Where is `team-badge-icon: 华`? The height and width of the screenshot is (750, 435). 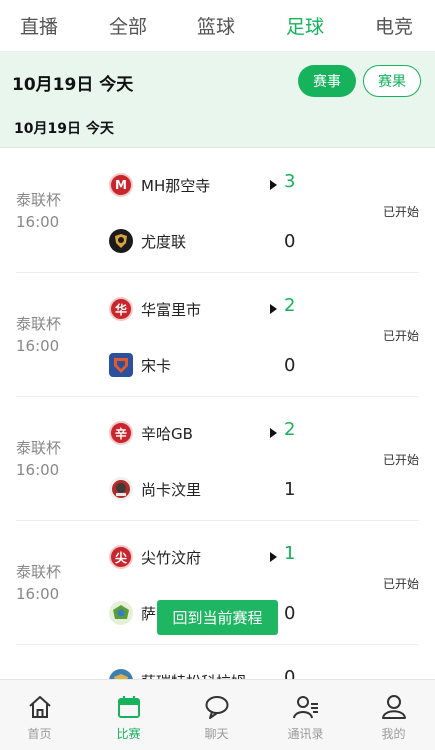
team-badge-icon: 华 is located at coordinates (121, 309).